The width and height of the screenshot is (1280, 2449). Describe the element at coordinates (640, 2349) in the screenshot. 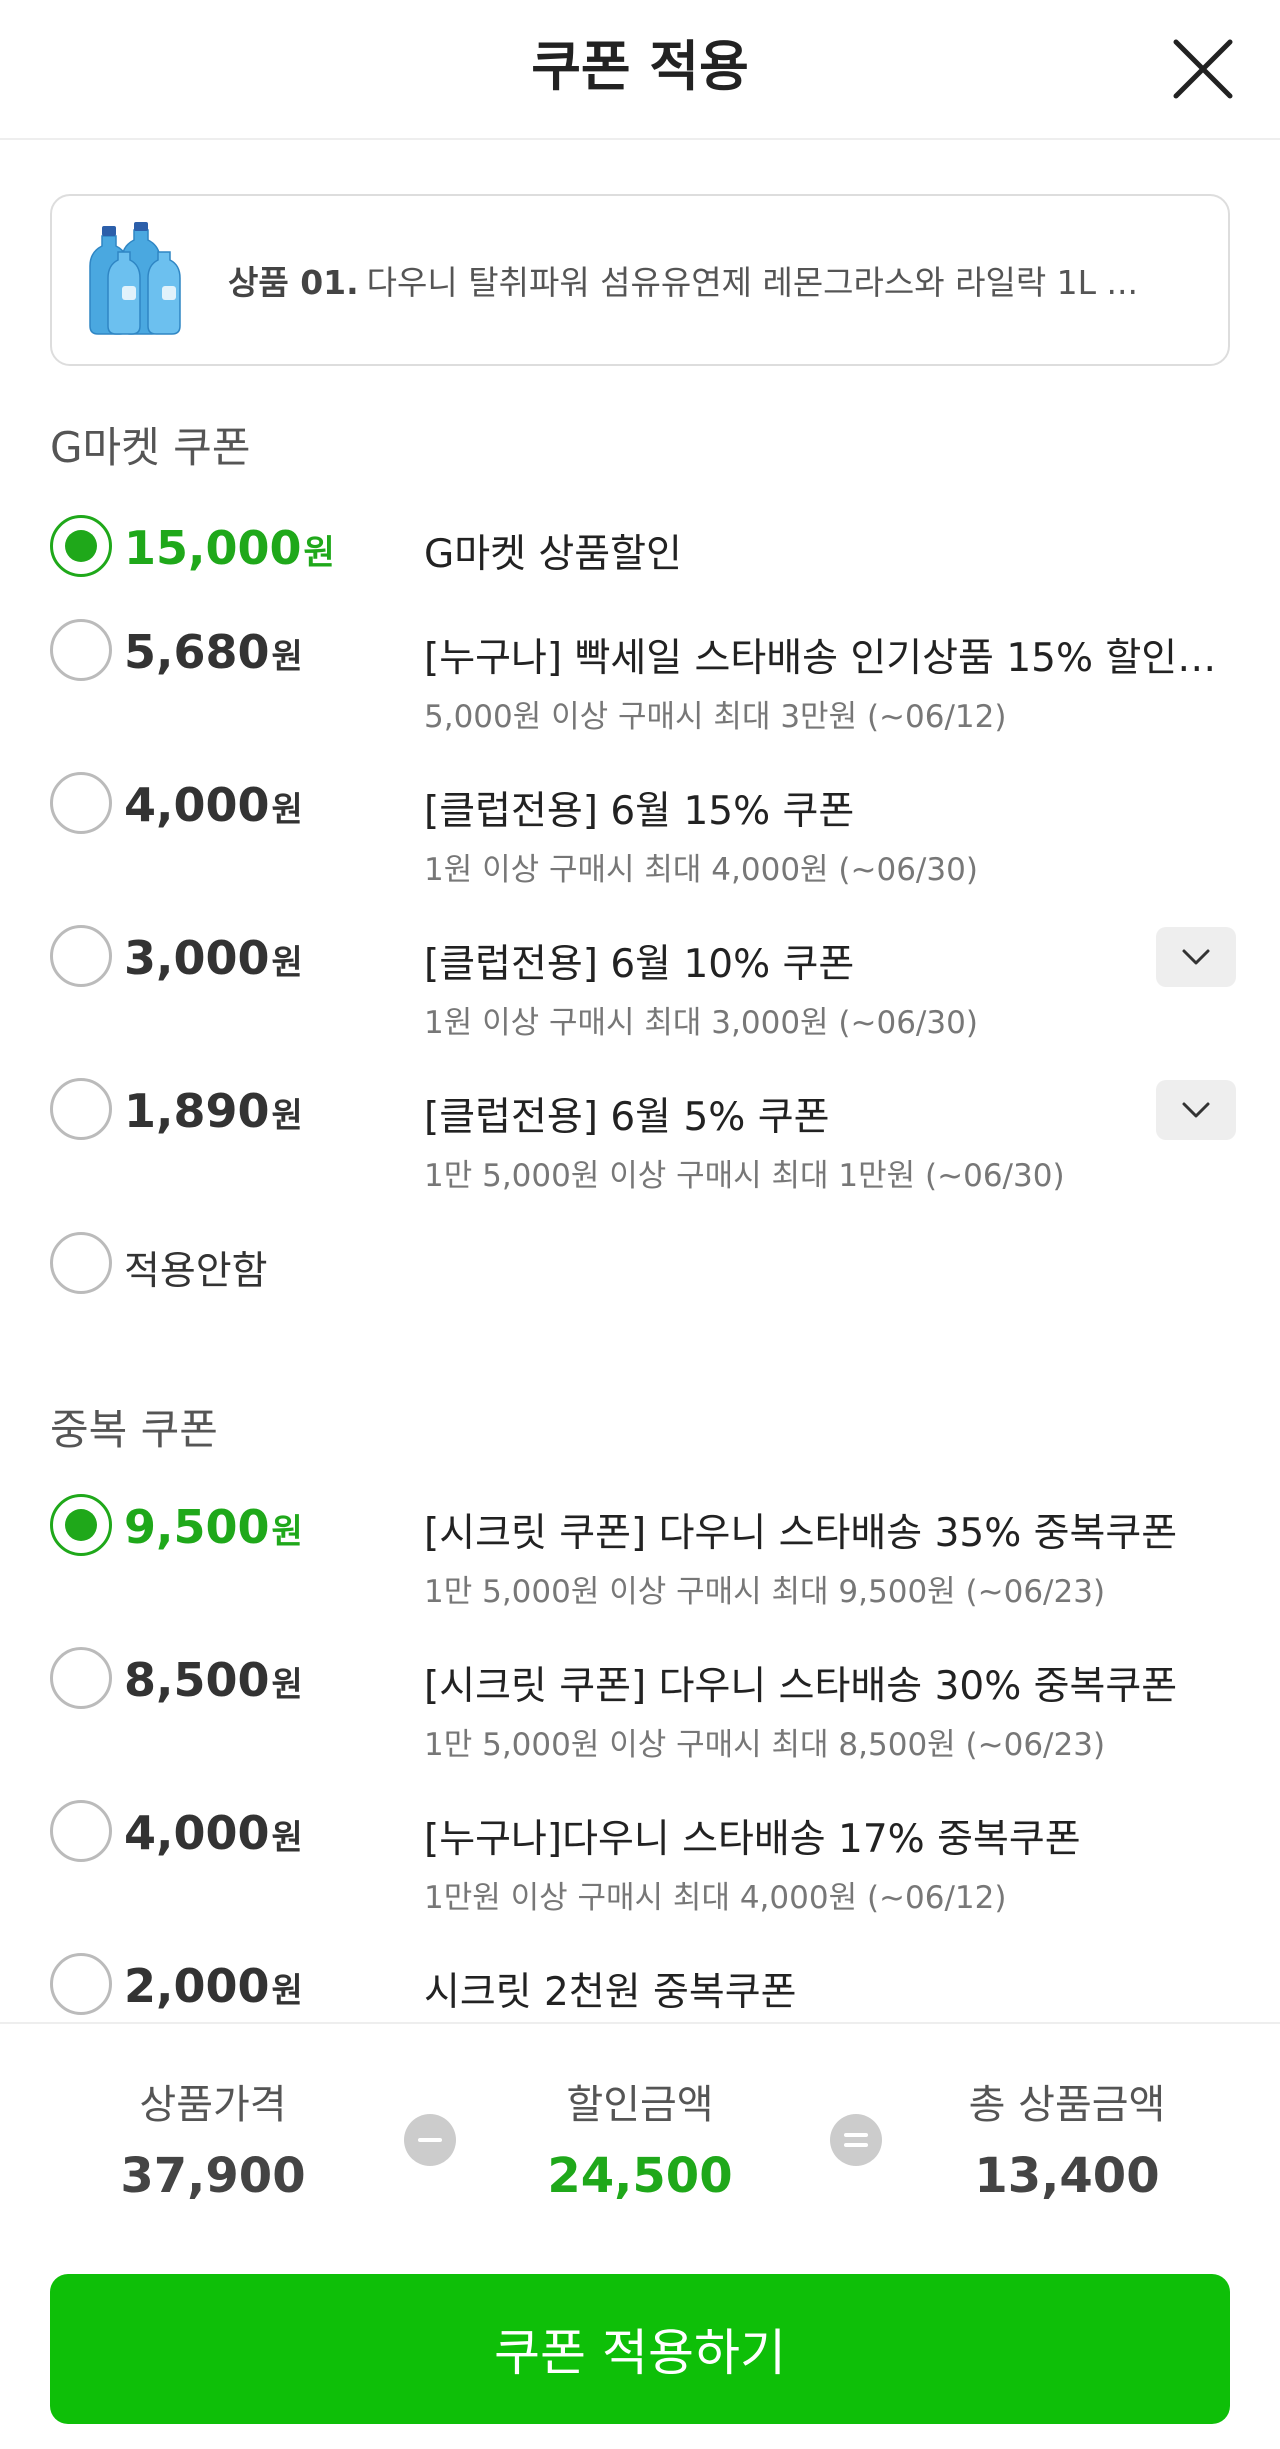

I see `apply-coupon-button: 쿠폰 적용하기` at that location.